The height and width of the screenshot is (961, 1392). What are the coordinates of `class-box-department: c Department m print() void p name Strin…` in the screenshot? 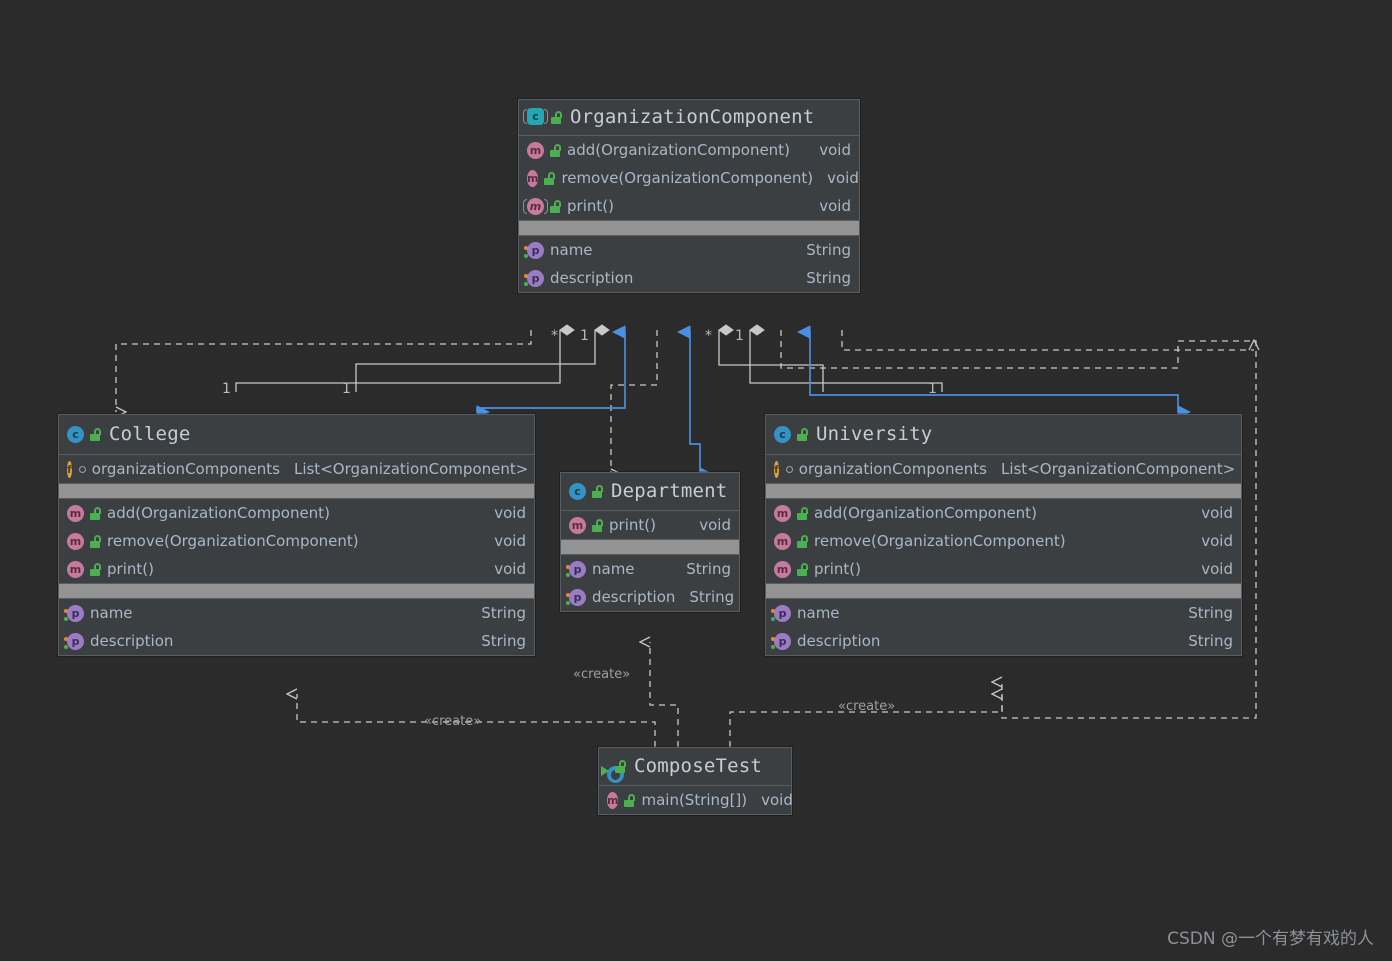 It's located at (650, 542).